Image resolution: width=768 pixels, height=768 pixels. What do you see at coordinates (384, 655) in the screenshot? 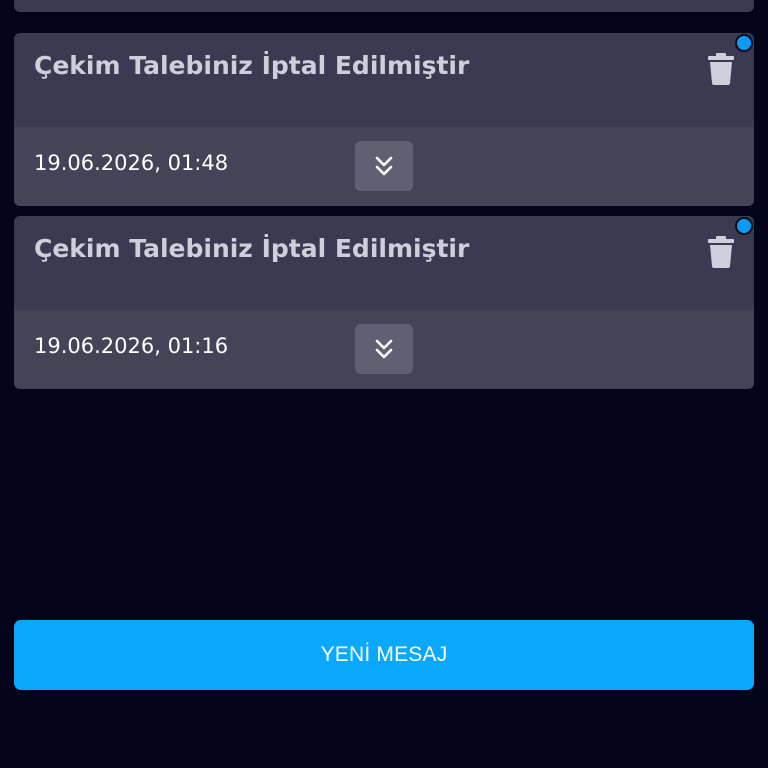
I see `new-message-button: YENİ MESAJ` at bounding box center [384, 655].